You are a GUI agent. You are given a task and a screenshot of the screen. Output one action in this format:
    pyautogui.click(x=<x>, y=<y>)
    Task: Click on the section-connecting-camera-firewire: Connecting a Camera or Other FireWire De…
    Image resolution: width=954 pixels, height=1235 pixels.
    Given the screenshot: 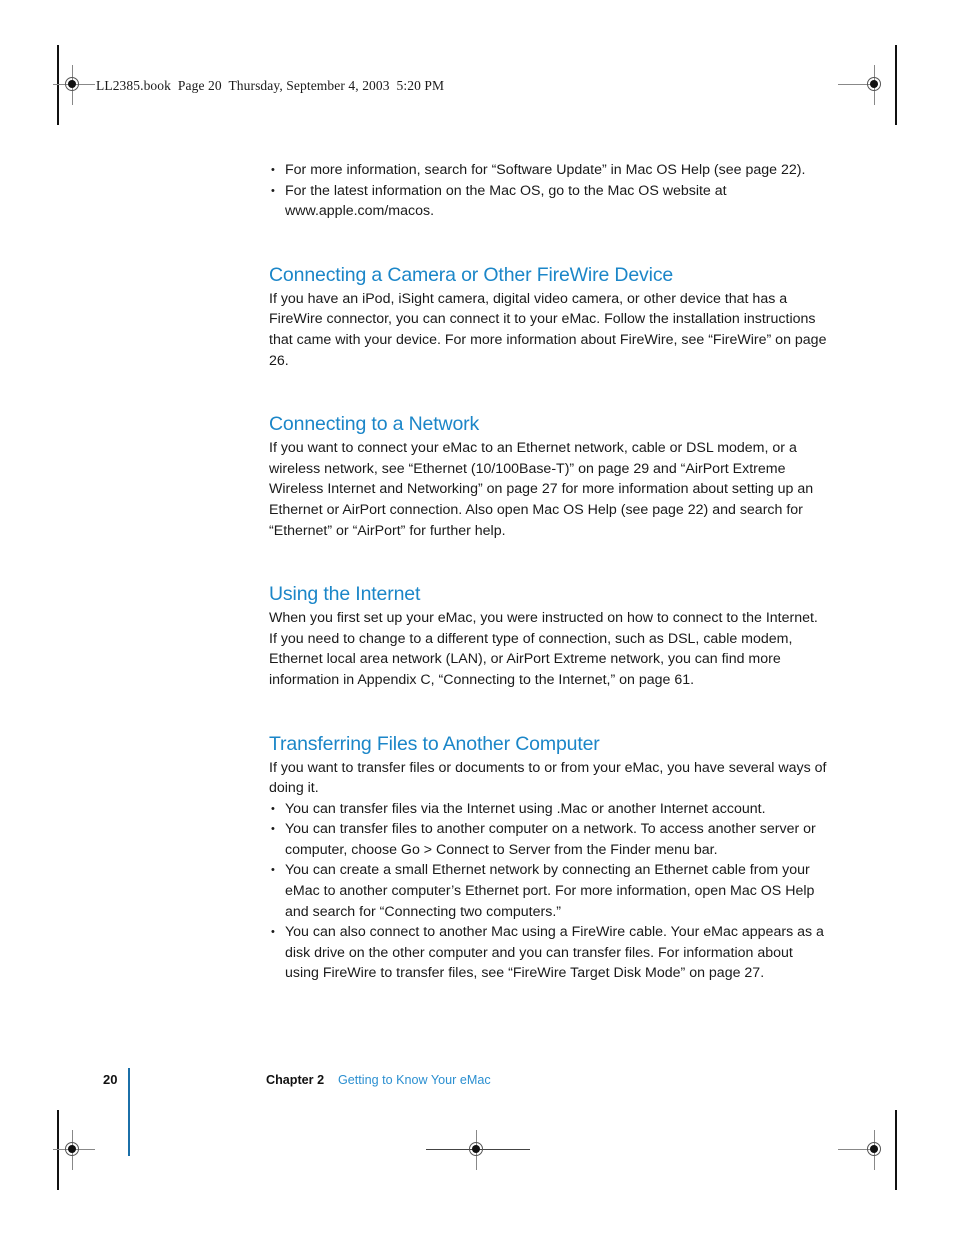 What is the action you would take?
    pyautogui.click(x=549, y=317)
    